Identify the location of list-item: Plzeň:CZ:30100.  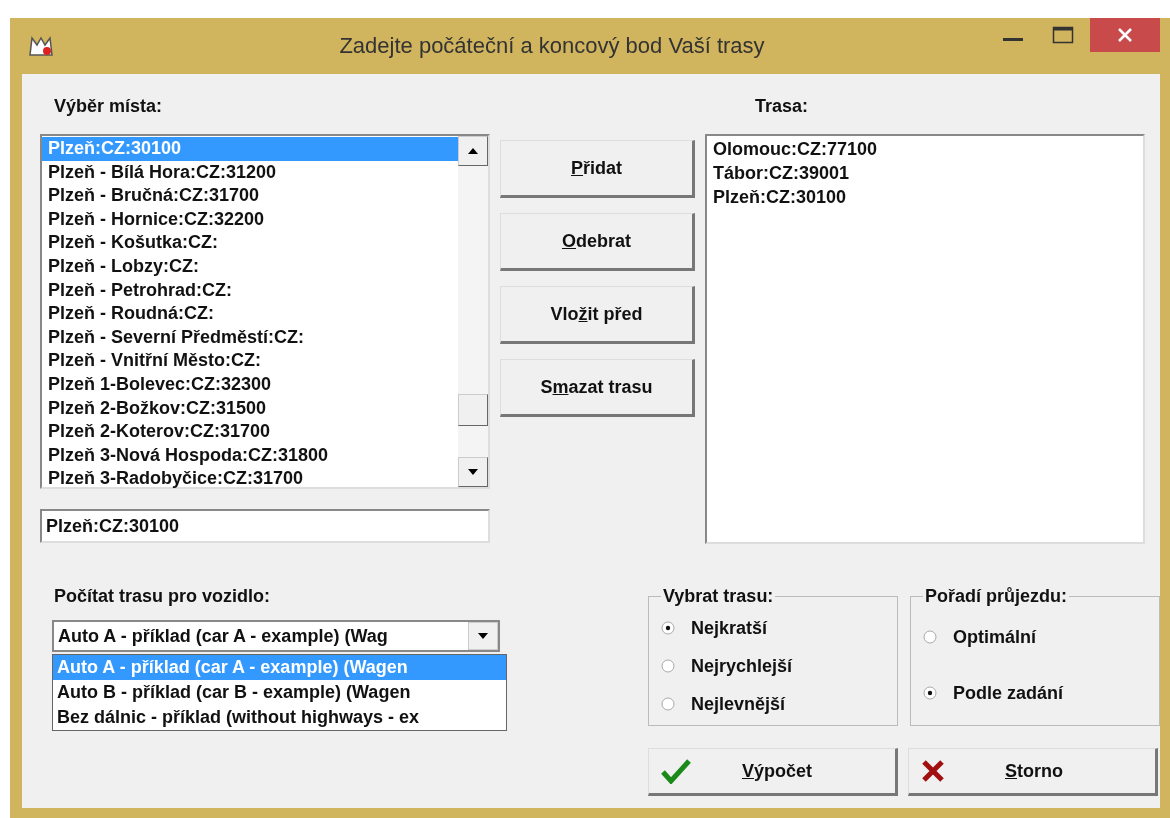
(925, 197).